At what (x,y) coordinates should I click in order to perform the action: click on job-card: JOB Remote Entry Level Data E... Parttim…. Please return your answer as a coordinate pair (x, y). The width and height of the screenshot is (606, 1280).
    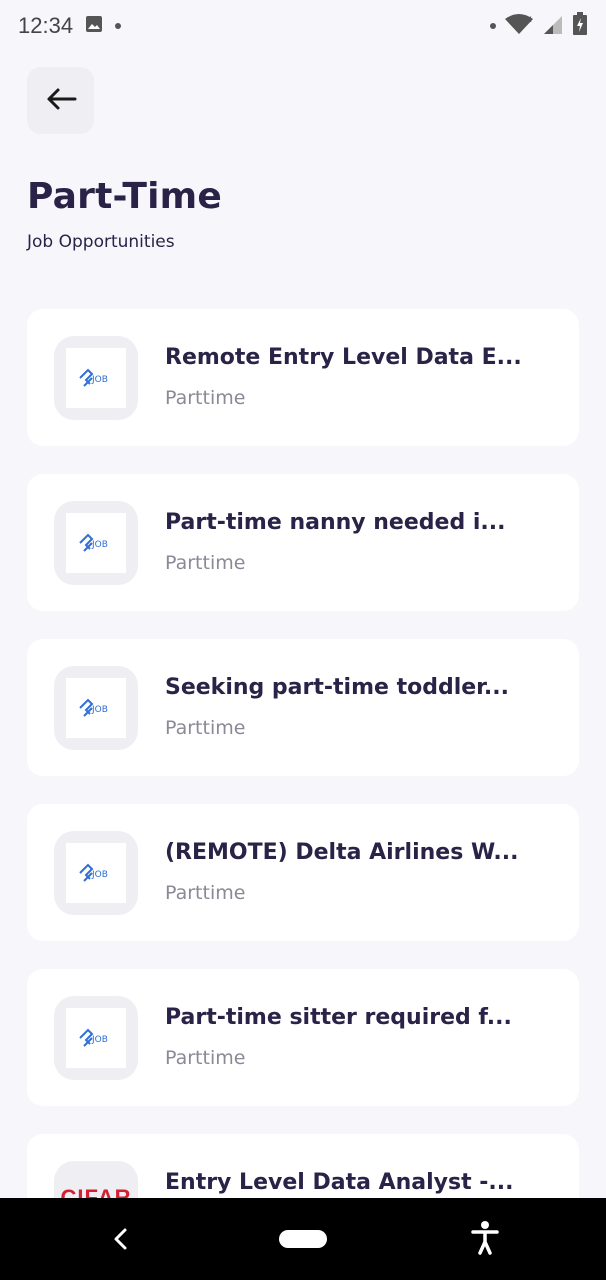
    Looking at the image, I should click on (303, 377).